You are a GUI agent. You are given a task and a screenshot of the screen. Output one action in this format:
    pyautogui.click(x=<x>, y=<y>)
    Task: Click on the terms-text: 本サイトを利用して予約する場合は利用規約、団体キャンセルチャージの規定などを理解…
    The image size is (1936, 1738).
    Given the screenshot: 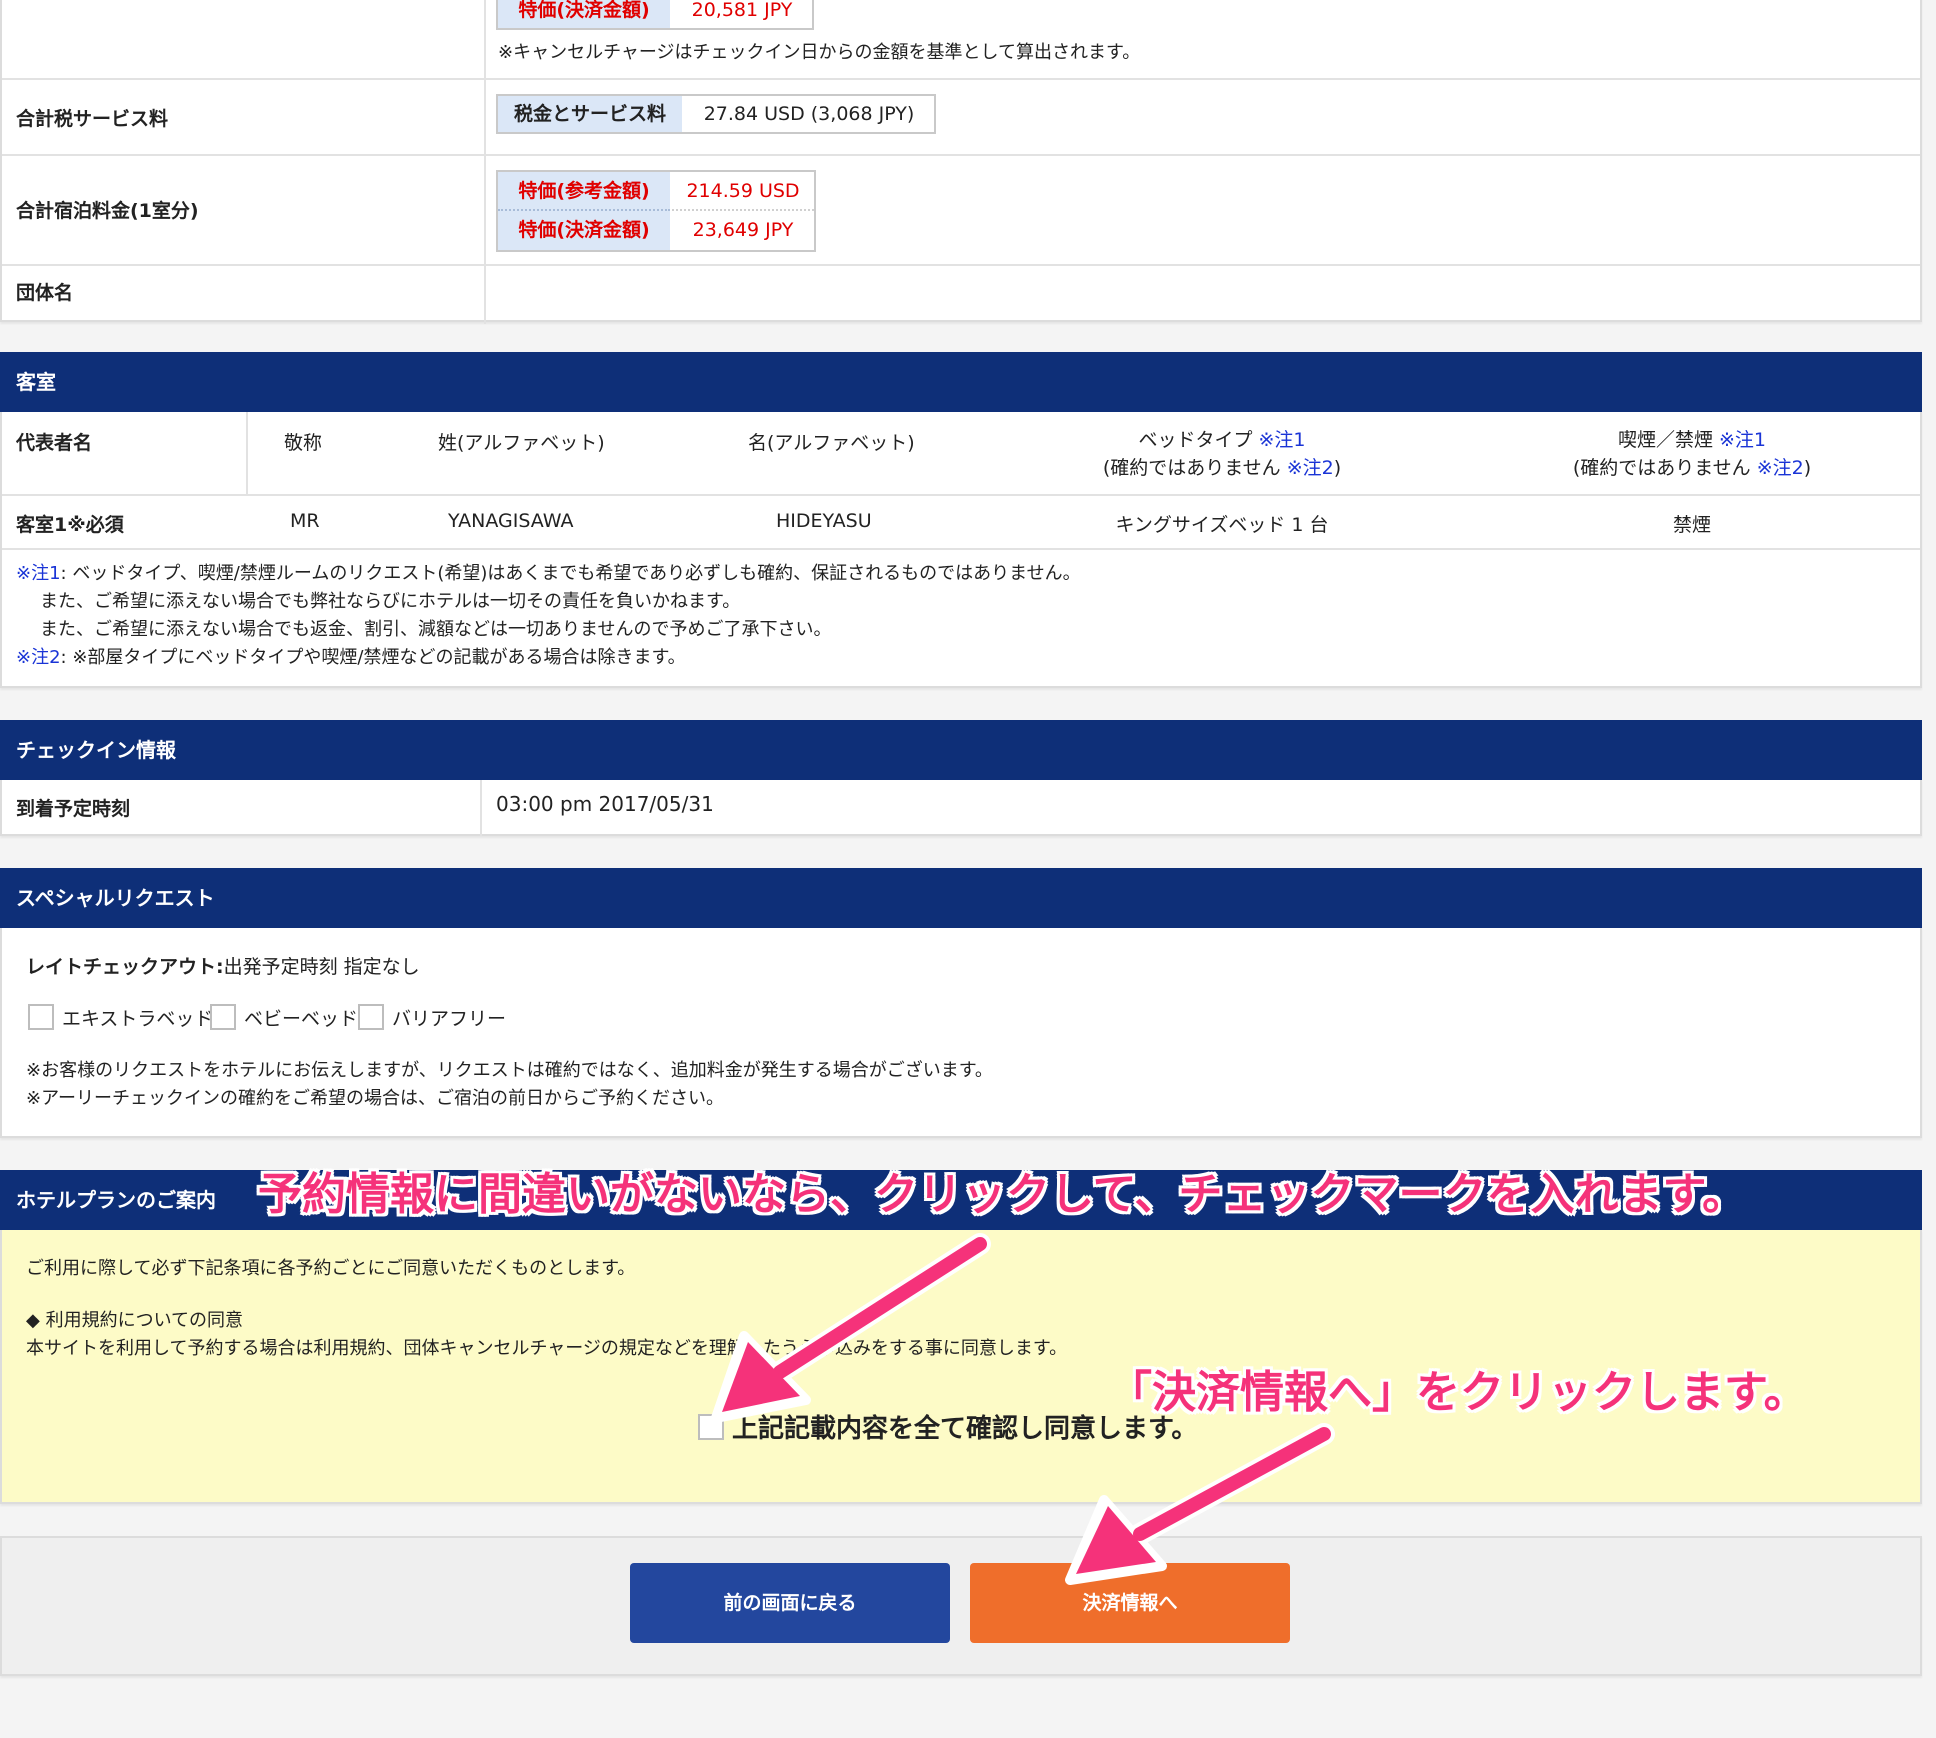 What is the action you would take?
    pyautogui.click(x=547, y=1348)
    